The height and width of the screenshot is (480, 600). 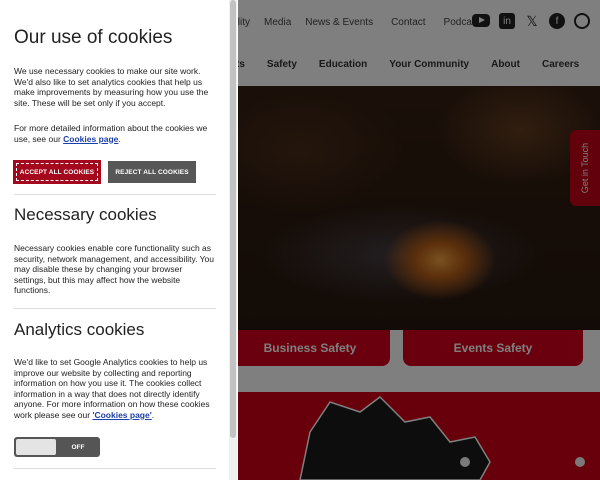 What do you see at coordinates (57, 447) in the screenshot?
I see `analytics-cookies-toggle: OFF` at bounding box center [57, 447].